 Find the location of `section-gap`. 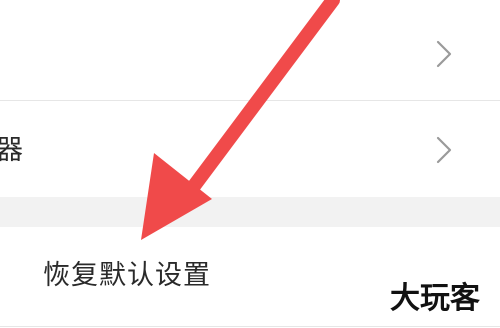

section-gap is located at coordinates (250, 212).